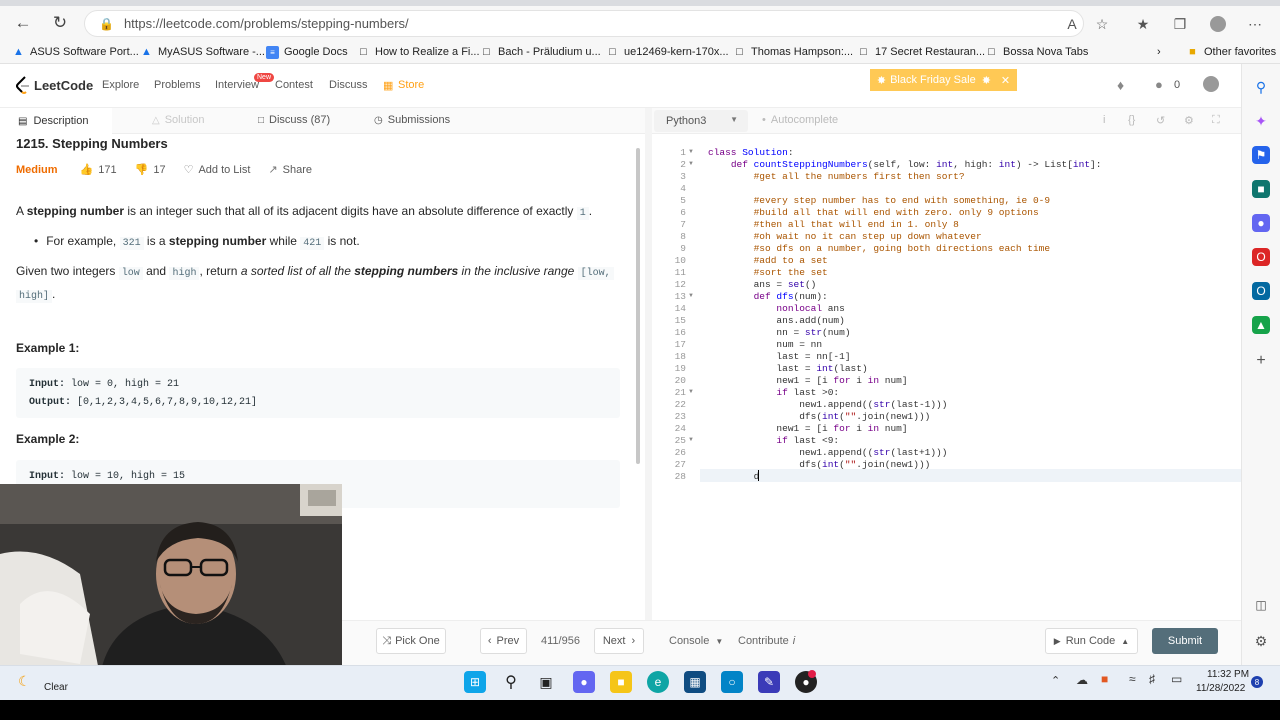  I want to click on user-avatar, so click(1211, 84).